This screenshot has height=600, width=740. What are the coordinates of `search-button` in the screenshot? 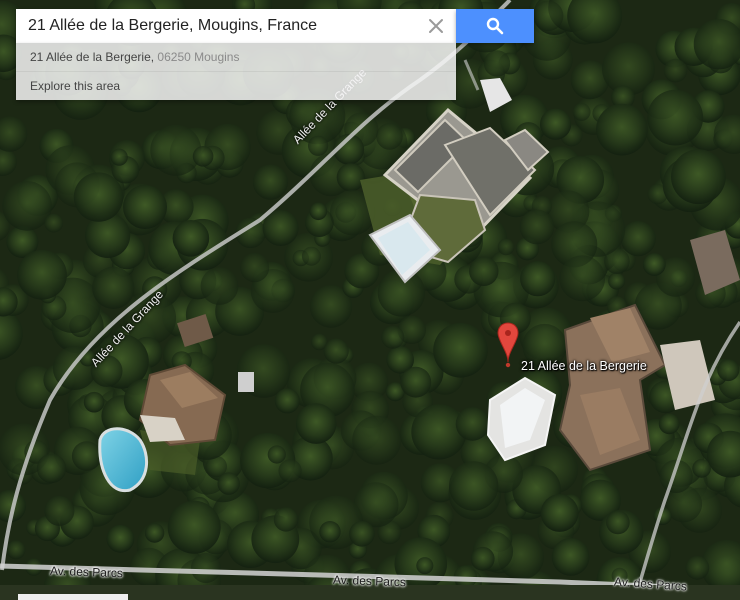 It's located at (495, 26).